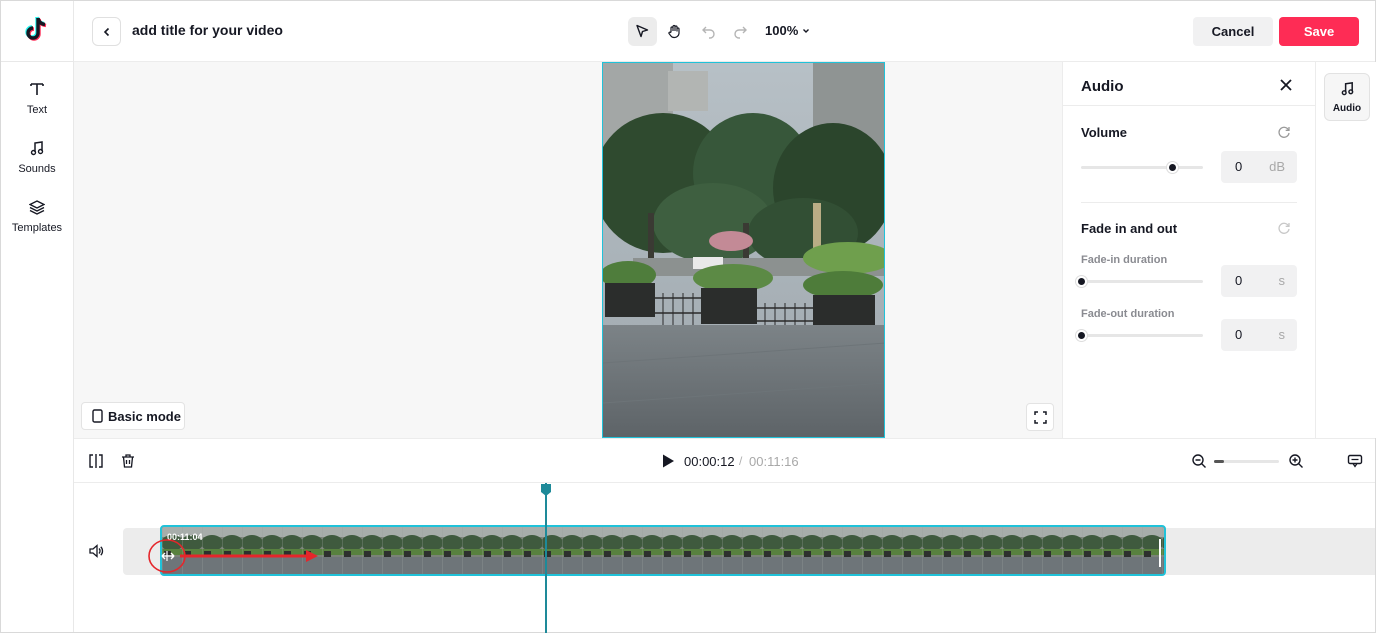 Image resolution: width=1376 pixels, height=633 pixels. Describe the element at coordinates (37, 89) in the screenshot. I see `text-icon` at that location.